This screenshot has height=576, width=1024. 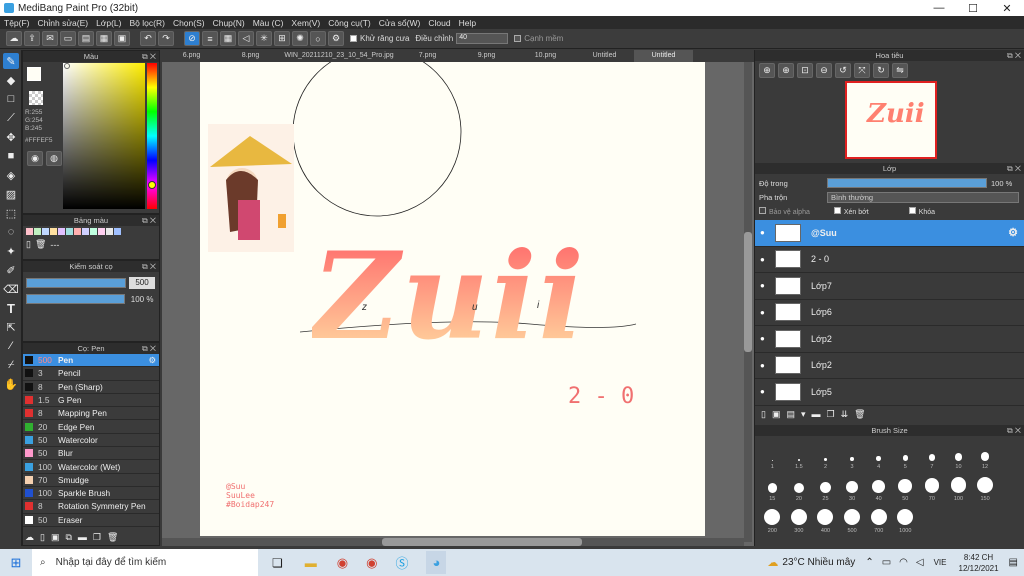 What do you see at coordinates (339, 56) in the screenshot?
I see `tab-webcam-photo: WIN_20211210_23_10_54_Pro.jpg` at bounding box center [339, 56].